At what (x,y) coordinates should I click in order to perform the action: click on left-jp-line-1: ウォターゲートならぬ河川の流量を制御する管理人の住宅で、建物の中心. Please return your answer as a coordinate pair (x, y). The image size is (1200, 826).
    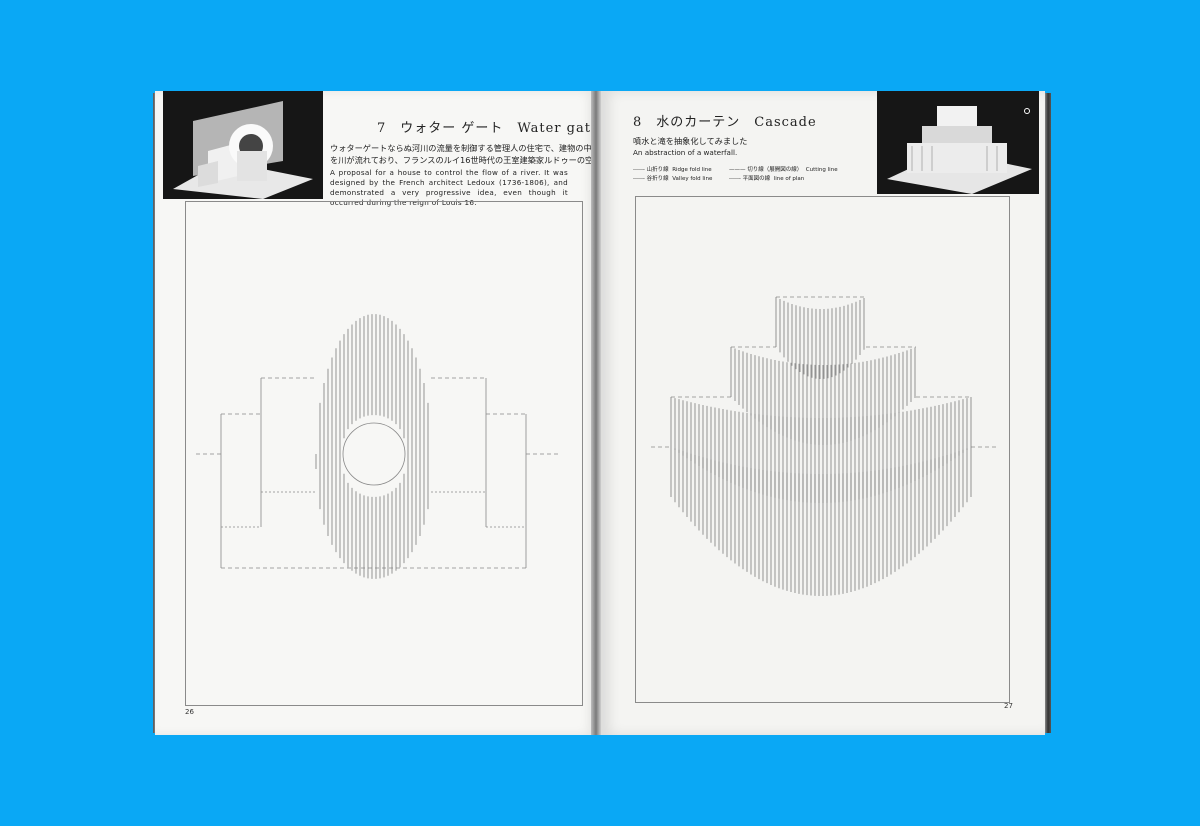
    Looking at the image, I should click on (465, 148).